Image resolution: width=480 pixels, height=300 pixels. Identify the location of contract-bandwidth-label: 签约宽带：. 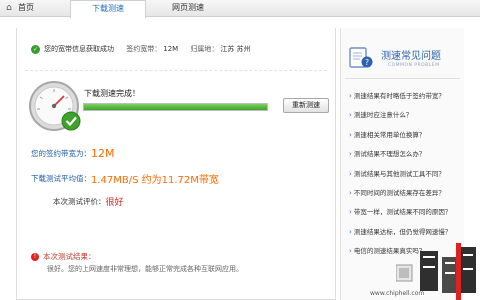
(144, 49).